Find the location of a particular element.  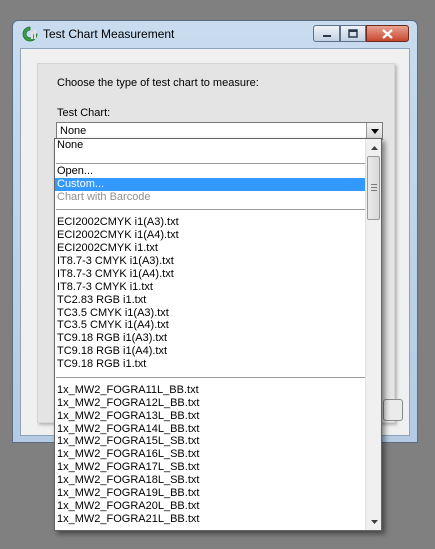

dropdown-item: TC3.5 CMYK i1(A3).txt is located at coordinates (211, 313).